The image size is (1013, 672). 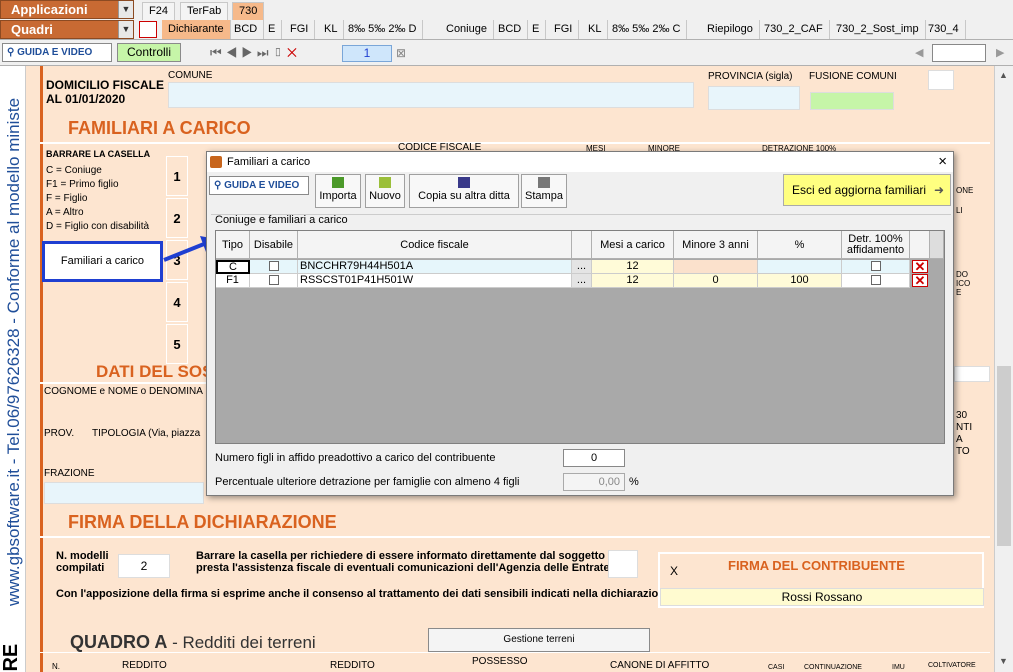 I want to click on cell-cf: RSSCST01P41H501W, so click(x=435, y=281).